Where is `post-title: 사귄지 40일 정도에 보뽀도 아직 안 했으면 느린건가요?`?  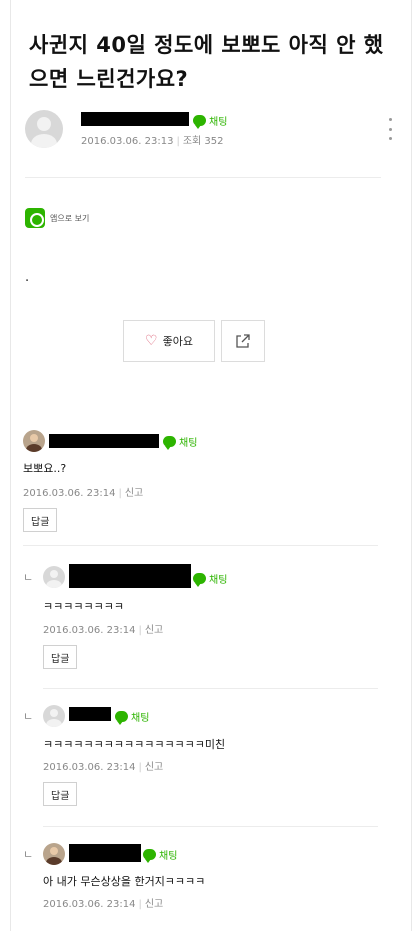
post-title: 사귄지 40일 정도에 보뽀도 아직 안 했으면 느린건가요? is located at coordinates (206, 62).